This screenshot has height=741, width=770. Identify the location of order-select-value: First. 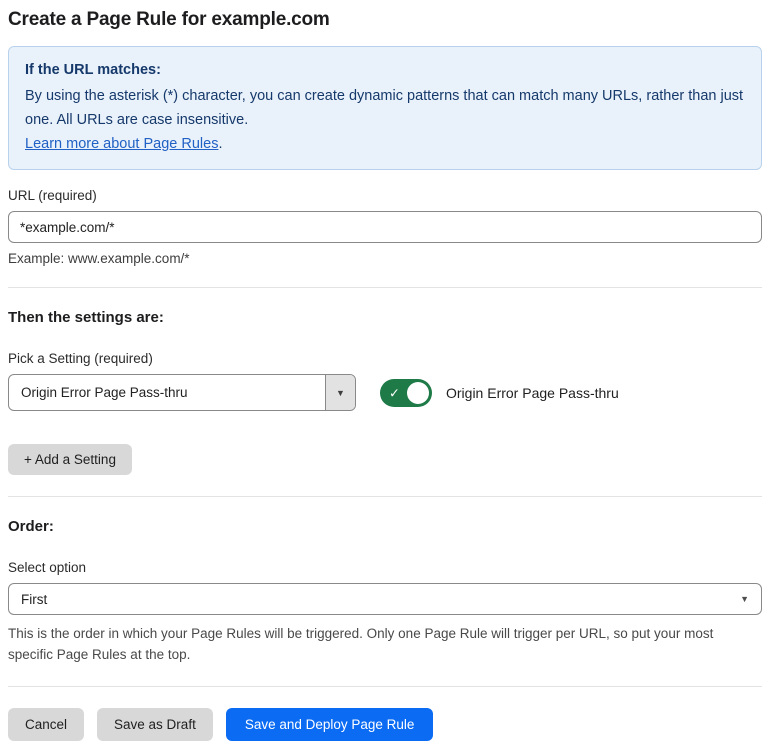
(34, 599).